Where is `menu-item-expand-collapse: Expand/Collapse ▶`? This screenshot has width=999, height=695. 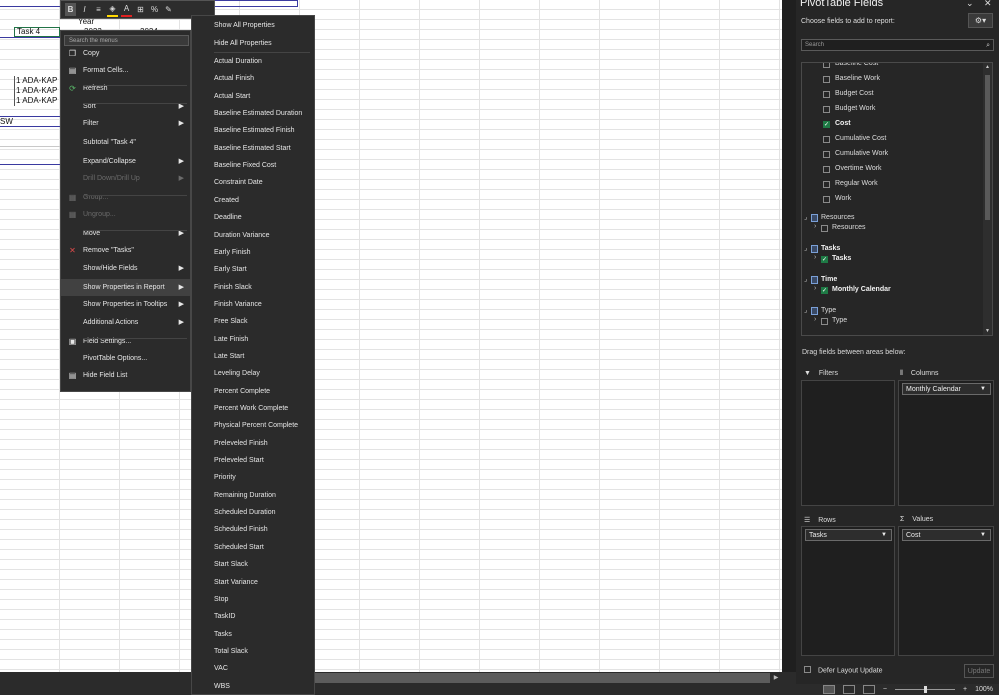 menu-item-expand-collapse: Expand/Collapse ▶ is located at coordinates (125, 161).